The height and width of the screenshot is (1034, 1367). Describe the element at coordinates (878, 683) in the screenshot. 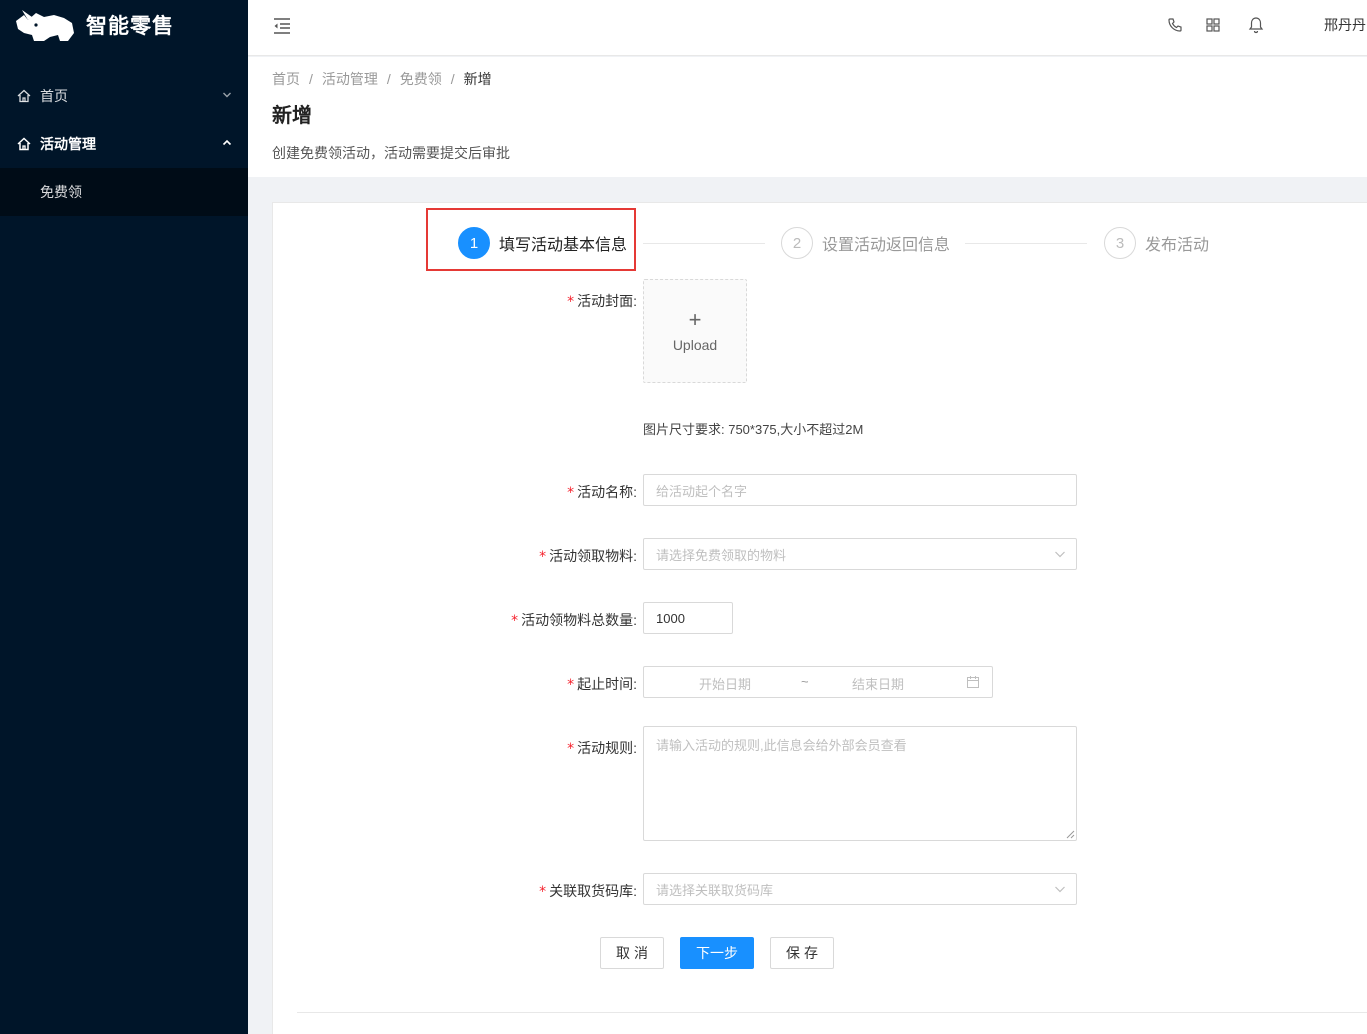

I see `end-date-input: 结束日期` at that location.